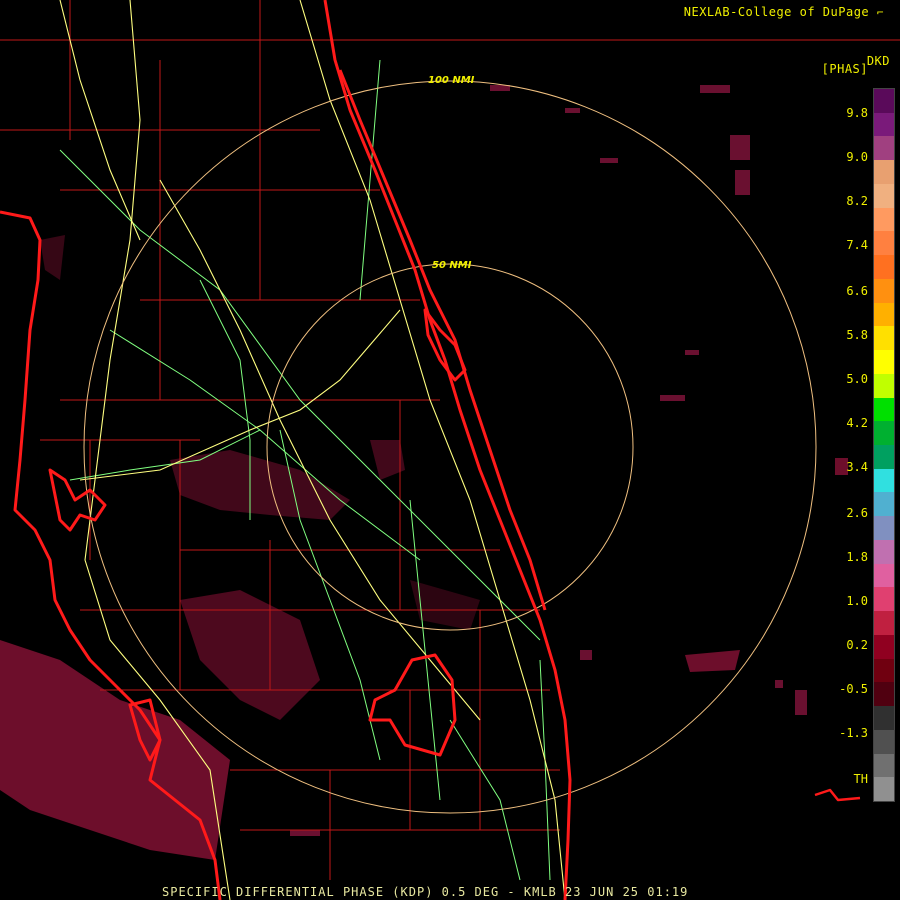 This screenshot has height=900, width=900. Describe the element at coordinates (878, 61) in the screenshot. I see `product-code: DKD` at that location.